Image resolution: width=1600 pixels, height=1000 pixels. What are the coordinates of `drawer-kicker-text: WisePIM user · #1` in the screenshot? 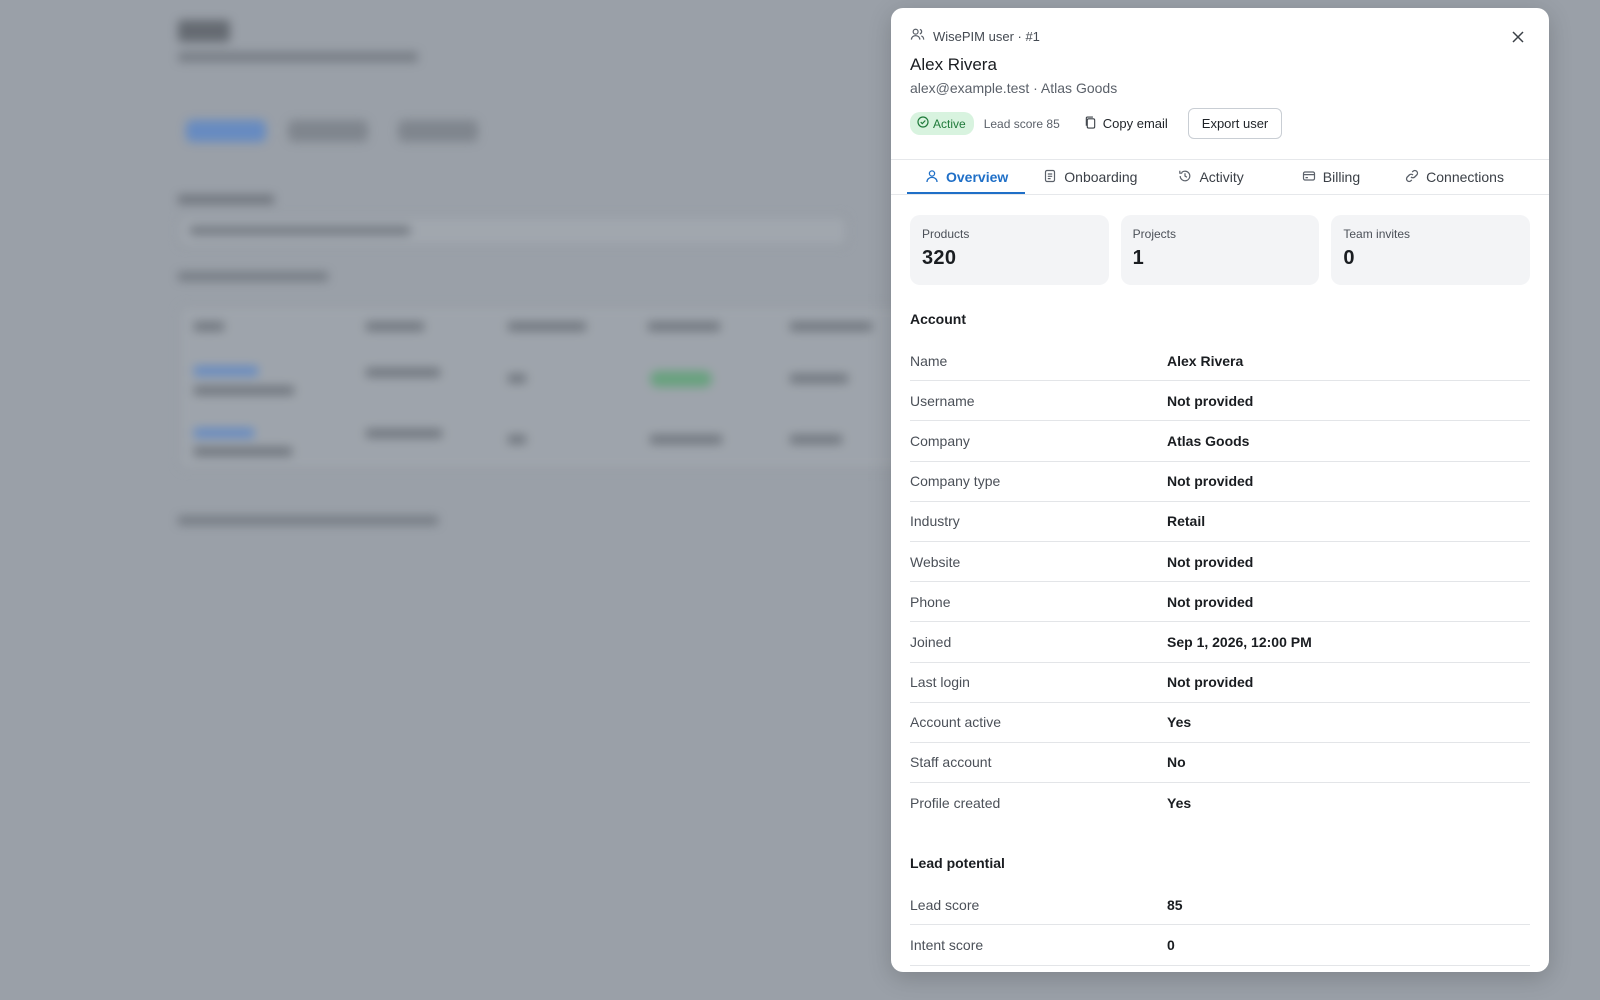 It's located at (986, 36).